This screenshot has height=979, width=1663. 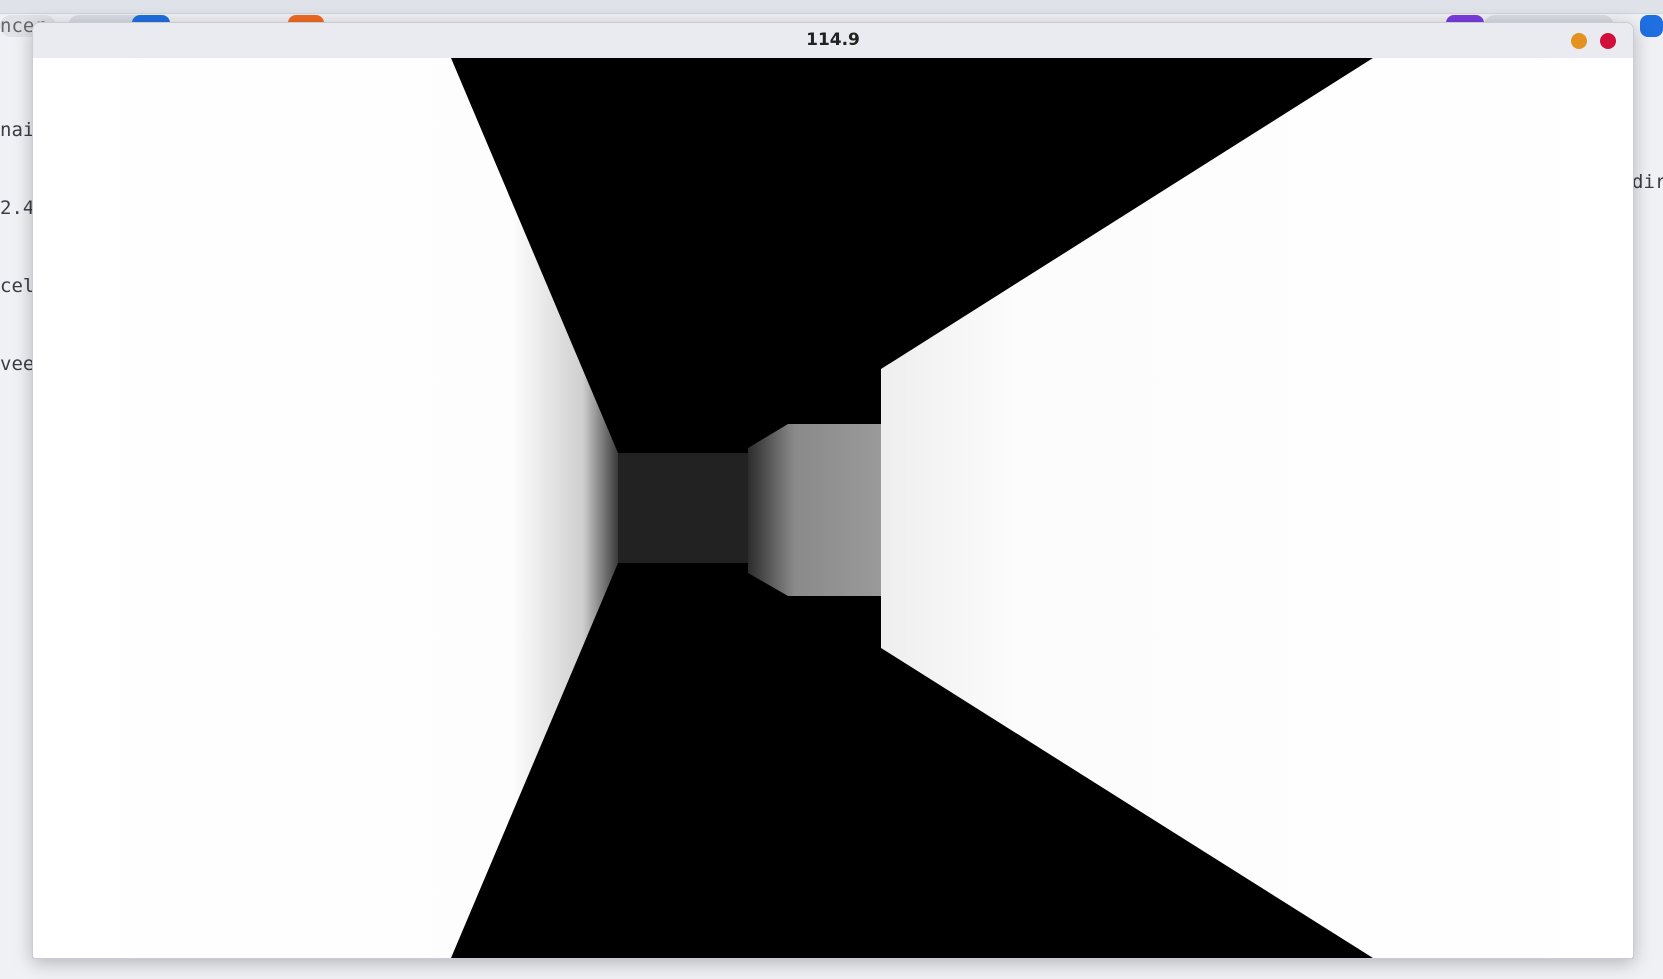 I want to click on code-line: cel,, so click(x=17, y=286).